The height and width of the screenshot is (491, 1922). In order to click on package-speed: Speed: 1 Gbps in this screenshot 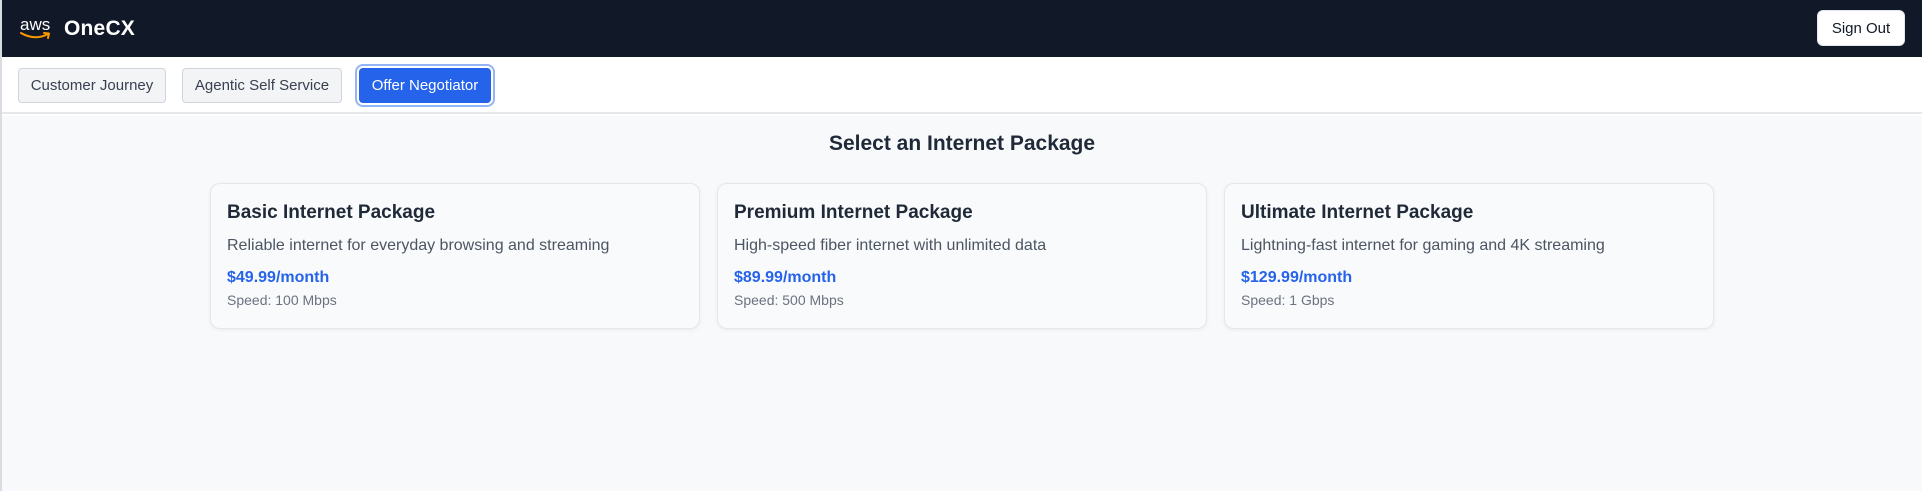, I will do `click(1288, 300)`.